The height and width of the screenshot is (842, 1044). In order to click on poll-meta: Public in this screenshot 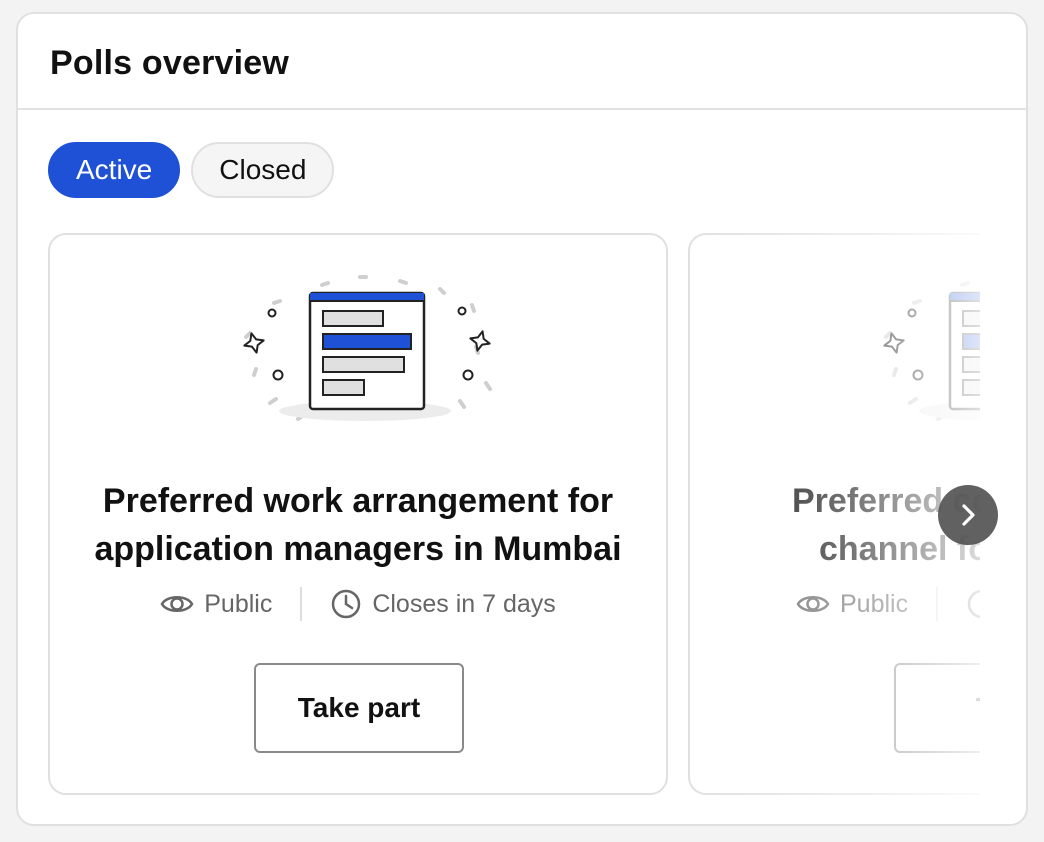, I will do `click(835, 604)`.